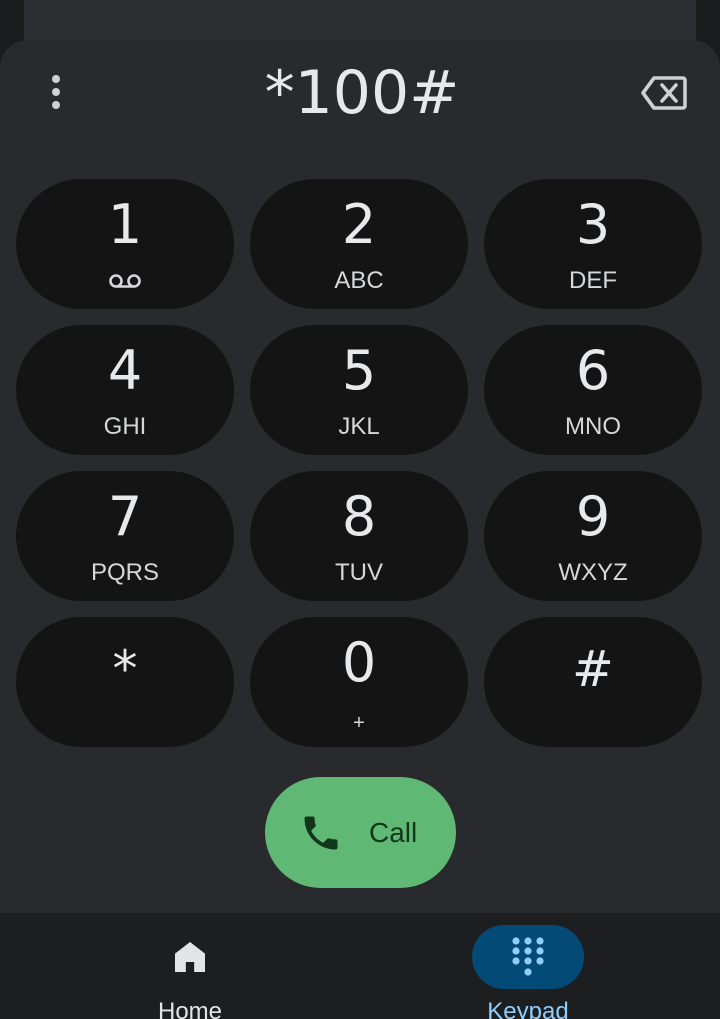 This screenshot has width=720, height=1019. What do you see at coordinates (359, 426) in the screenshot?
I see `key-letters: JKL` at bounding box center [359, 426].